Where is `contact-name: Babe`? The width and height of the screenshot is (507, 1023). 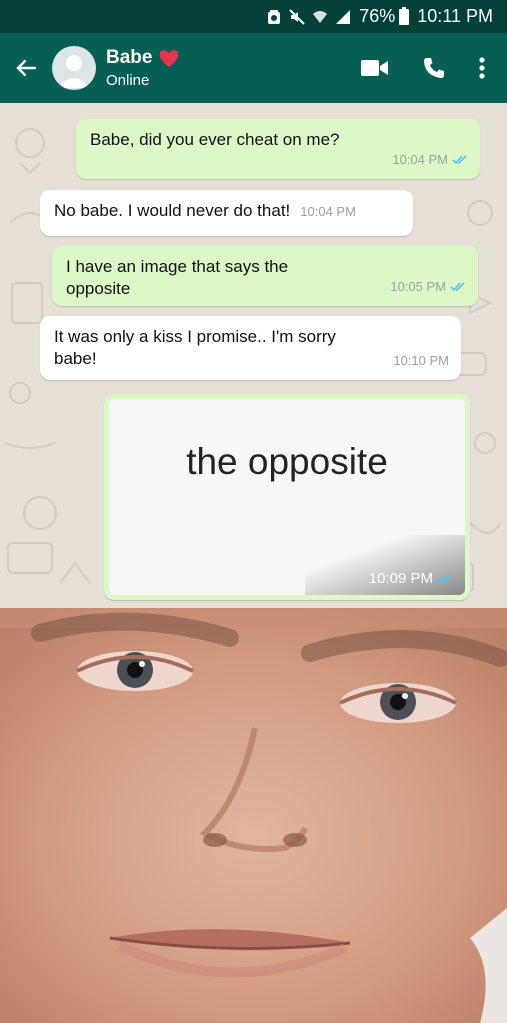
contact-name: Babe is located at coordinates (129, 57).